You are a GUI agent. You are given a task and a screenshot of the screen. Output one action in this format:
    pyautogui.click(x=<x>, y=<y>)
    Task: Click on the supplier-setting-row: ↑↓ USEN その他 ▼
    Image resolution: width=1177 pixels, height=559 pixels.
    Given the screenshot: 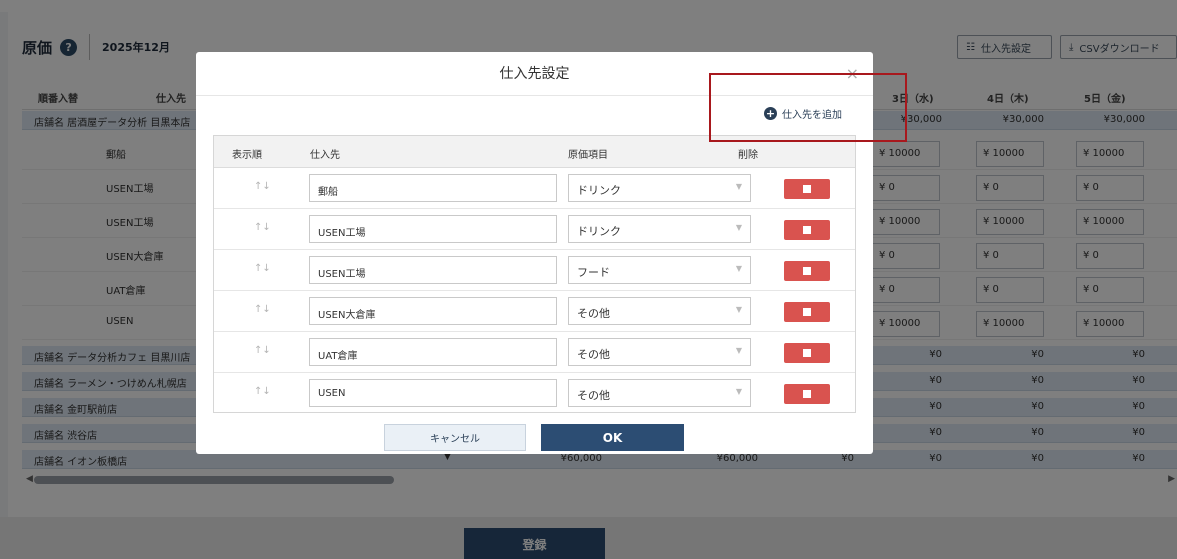 What is the action you would take?
    pyautogui.click(x=534, y=393)
    